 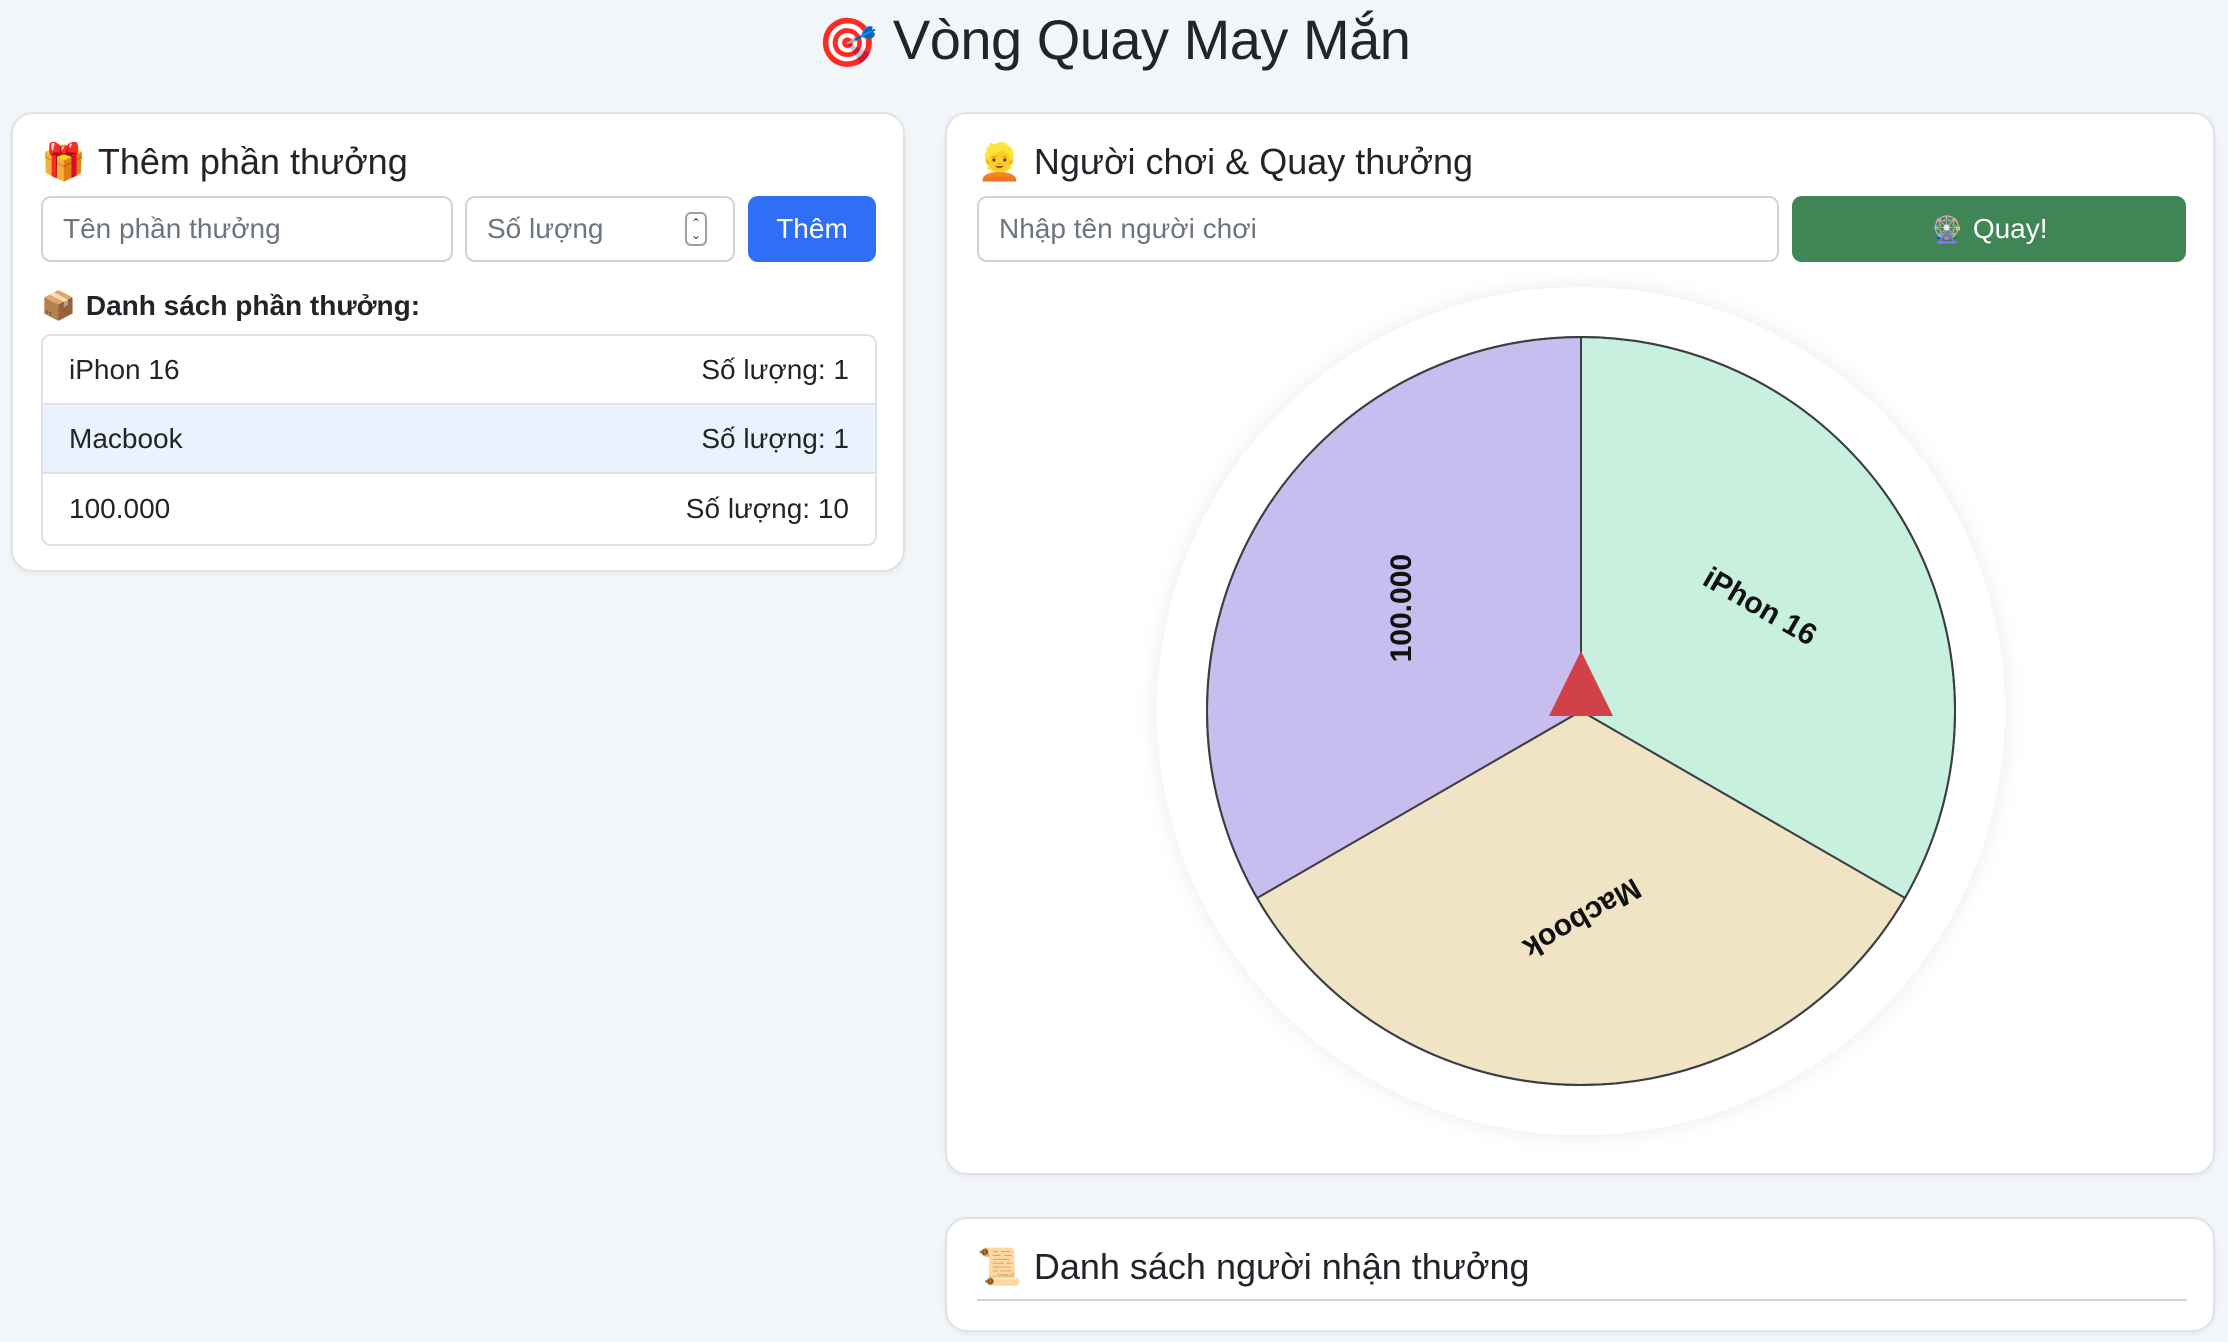 What do you see at coordinates (459, 370) in the screenshot?
I see `list-item: iPhon 16 Số lượng: 1` at bounding box center [459, 370].